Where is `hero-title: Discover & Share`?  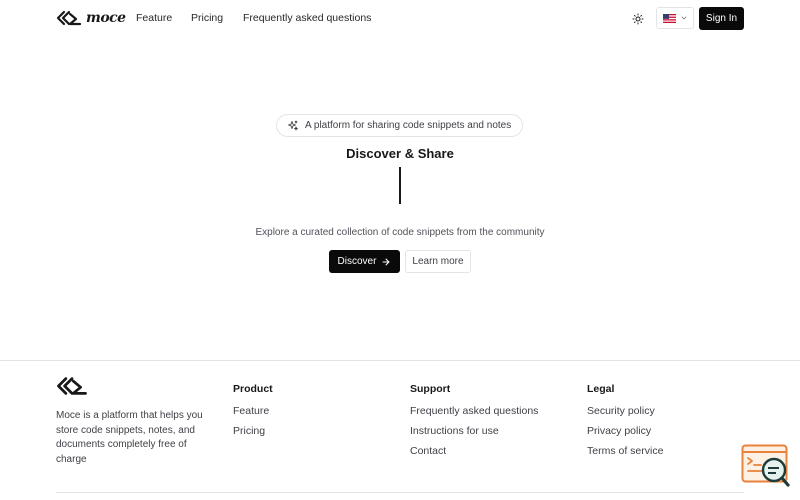 hero-title: Discover & Share is located at coordinates (400, 153).